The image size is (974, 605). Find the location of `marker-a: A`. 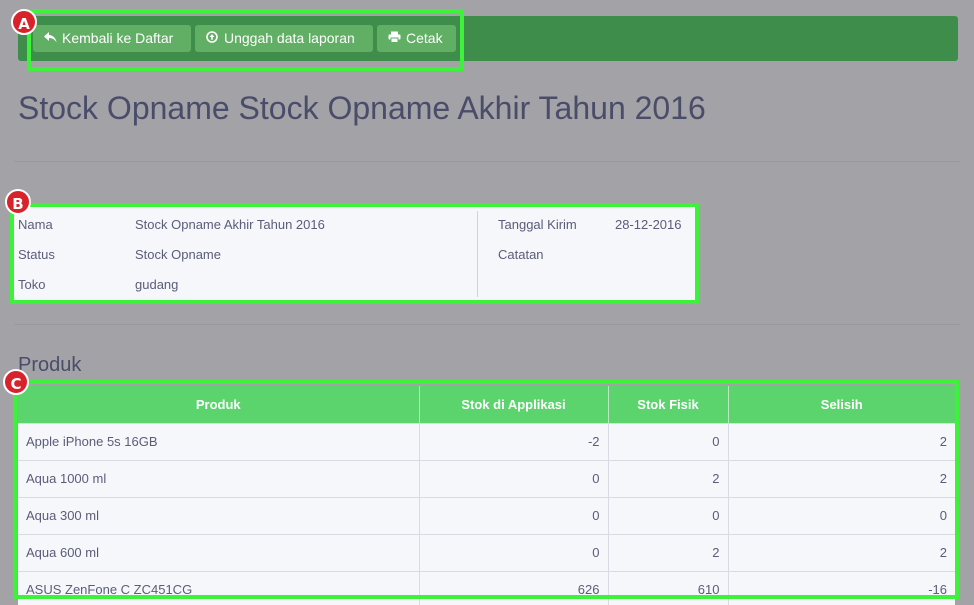

marker-a: A is located at coordinates (24, 22).